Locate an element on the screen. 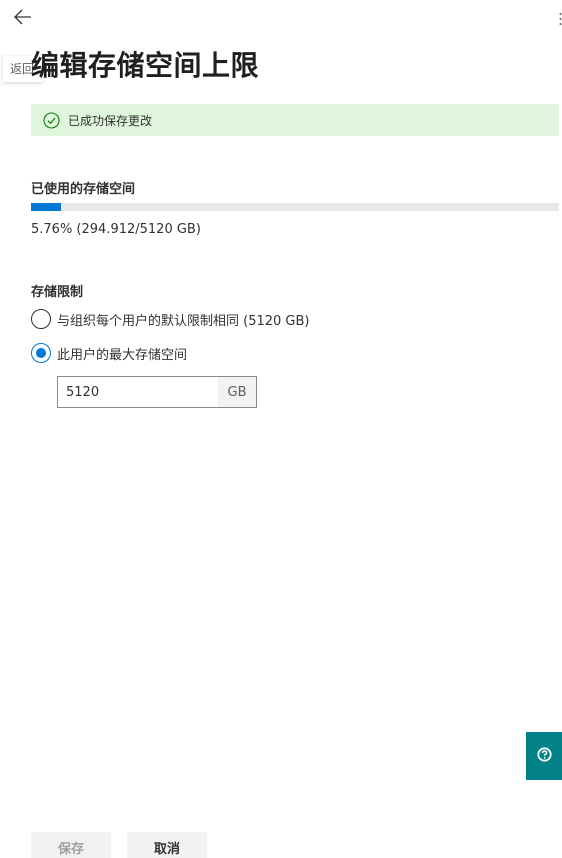 Image resolution: width=562 pixels, height=858 pixels. success-message-text: 已成功保存更改 is located at coordinates (110, 120).